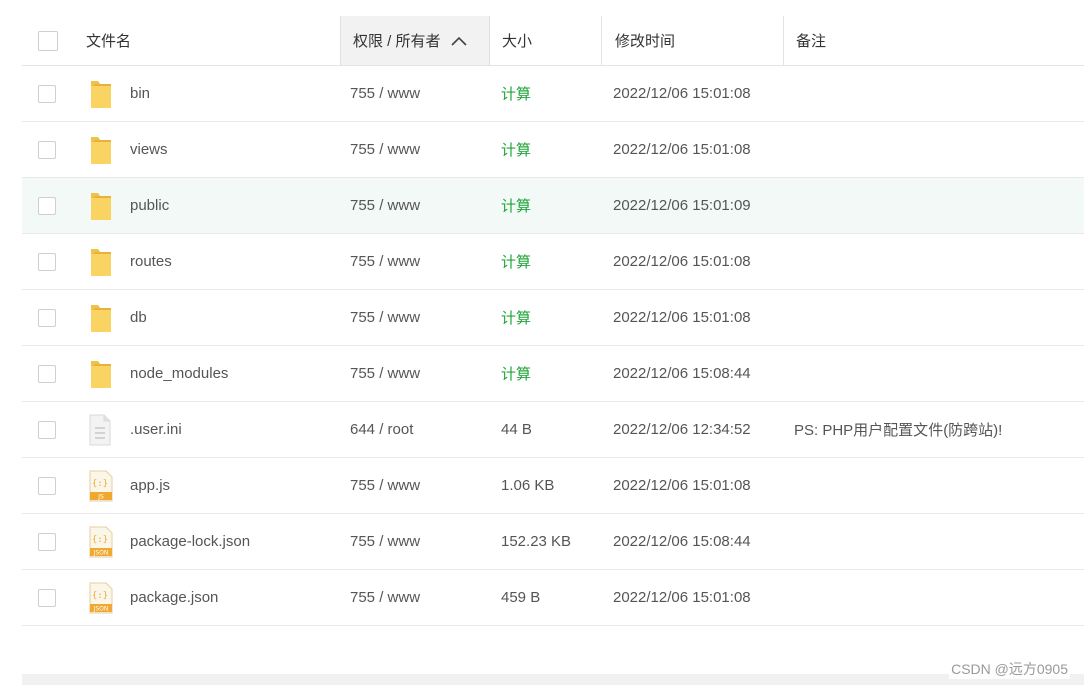 Image resolution: width=1084 pixels, height=685 pixels. What do you see at coordinates (179, 373) in the screenshot?
I see `file-name: node_modules` at bounding box center [179, 373].